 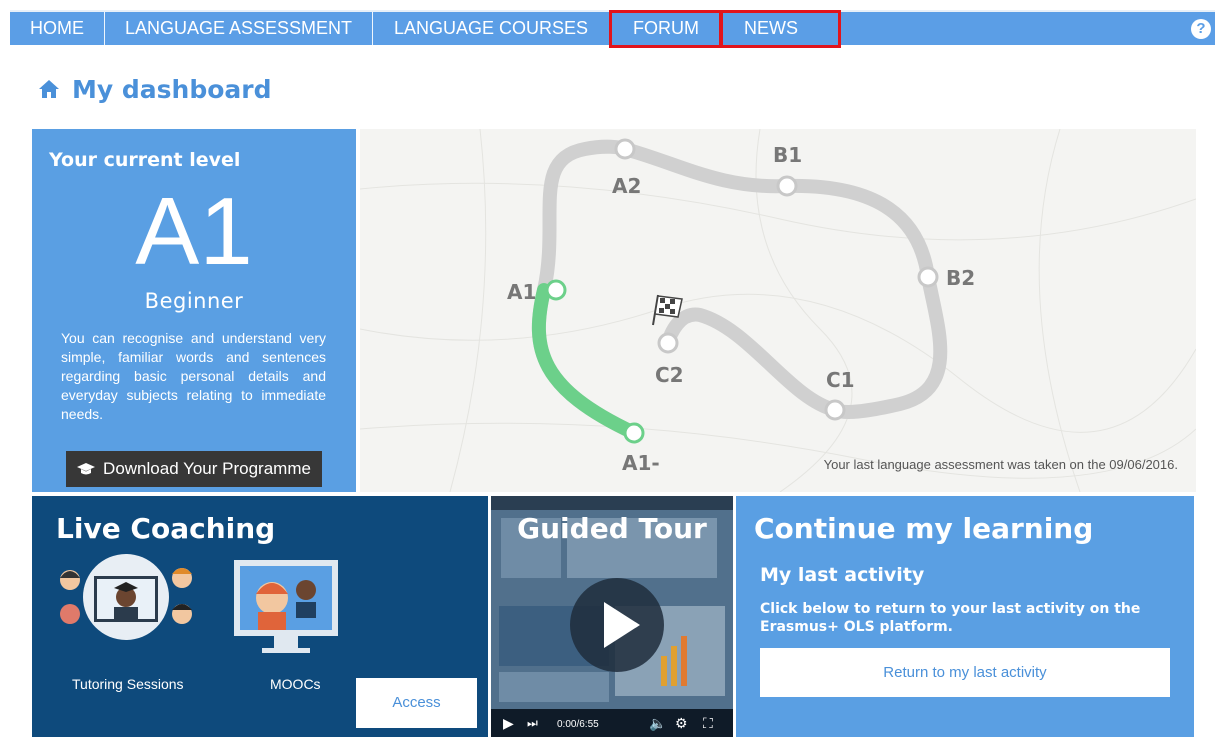 What do you see at coordinates (681, 723) in the screenshot?
I see `settings-gear-icon: ⚙` at bounding box center [681, 723].